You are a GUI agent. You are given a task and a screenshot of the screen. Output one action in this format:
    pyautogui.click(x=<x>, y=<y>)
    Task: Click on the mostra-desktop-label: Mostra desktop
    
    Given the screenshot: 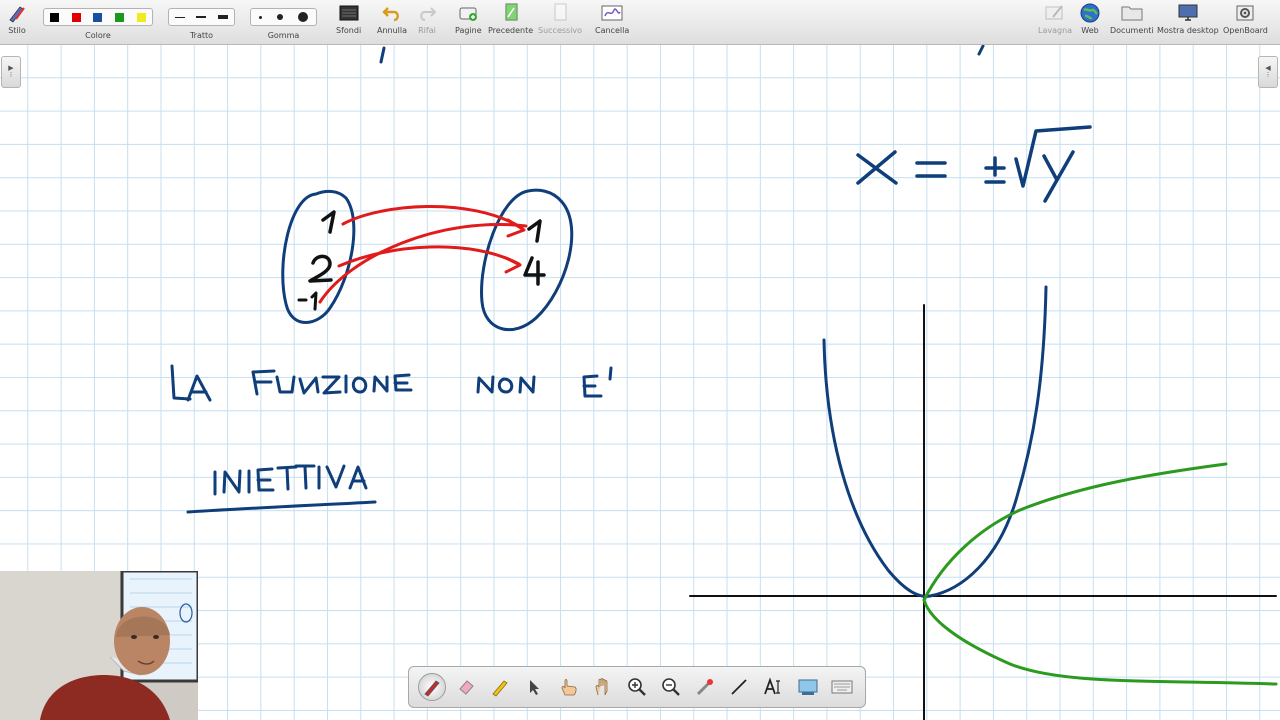 What is the action you would take?
    pyautogui.click(x=1188, y=30)
    